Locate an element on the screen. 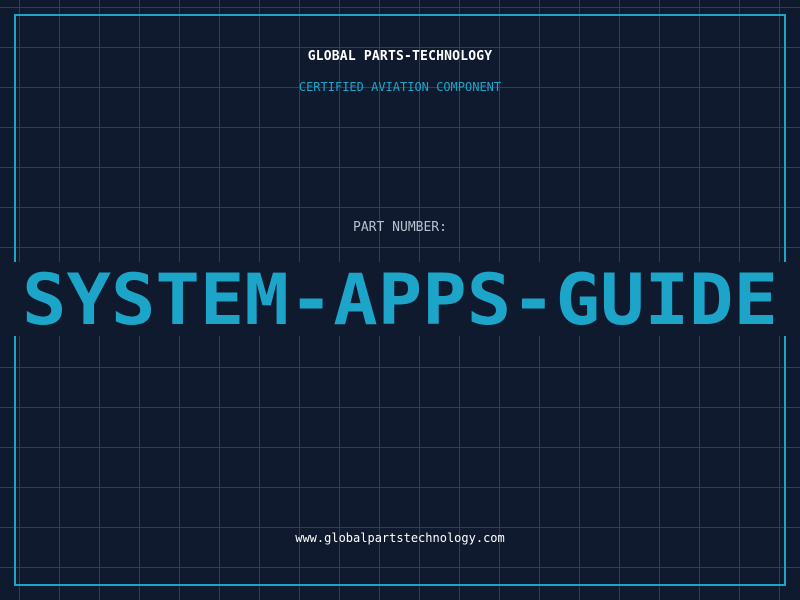 The image size is (800, 600). company-name: GLOBAL PARTS-TECHNOLOGY is located at coordinates (400, 56).